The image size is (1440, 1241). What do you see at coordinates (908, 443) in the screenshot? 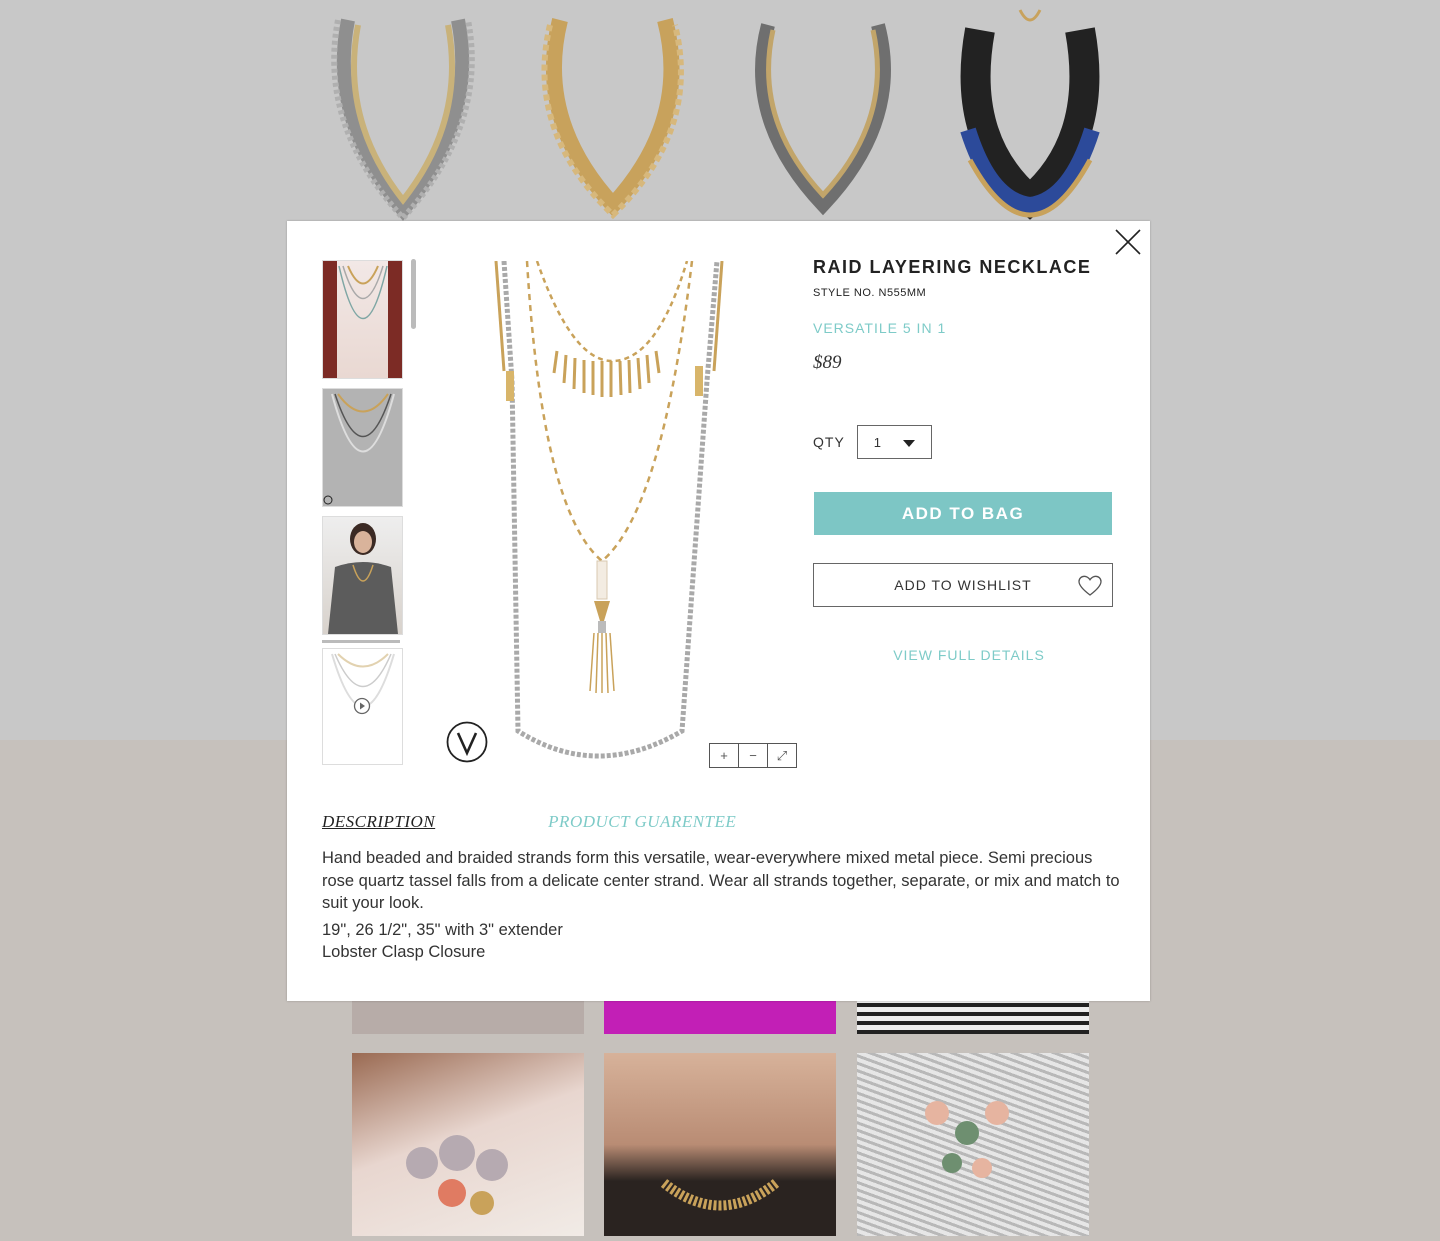
I see `caret-down-icon` at bounding box center [908, 443].